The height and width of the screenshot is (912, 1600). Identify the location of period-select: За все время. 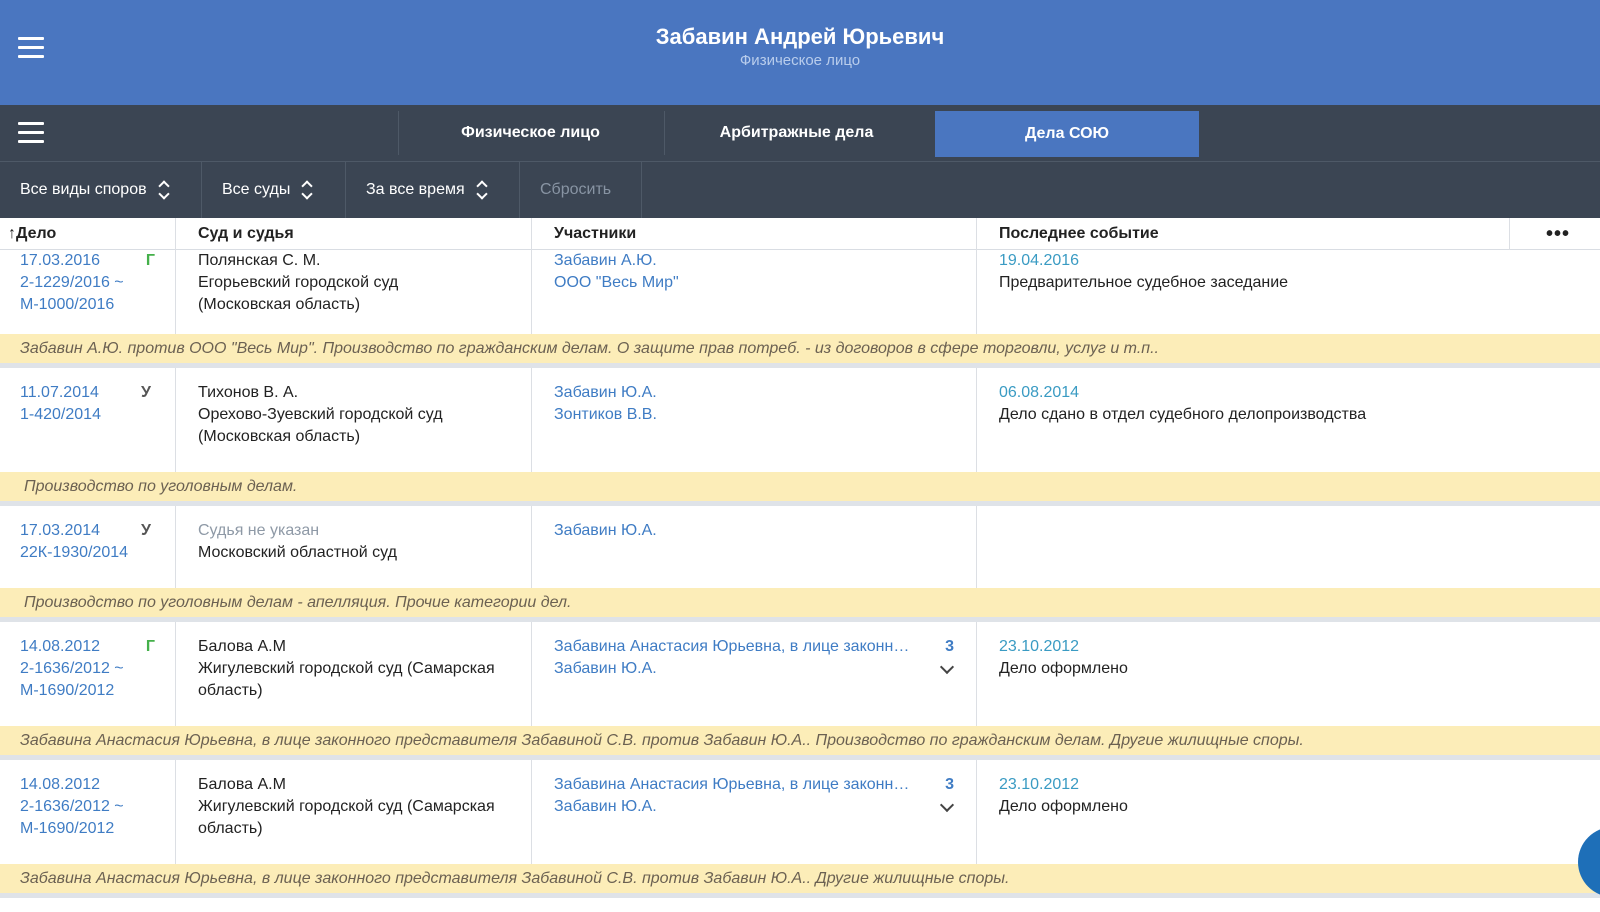
(433, 190).